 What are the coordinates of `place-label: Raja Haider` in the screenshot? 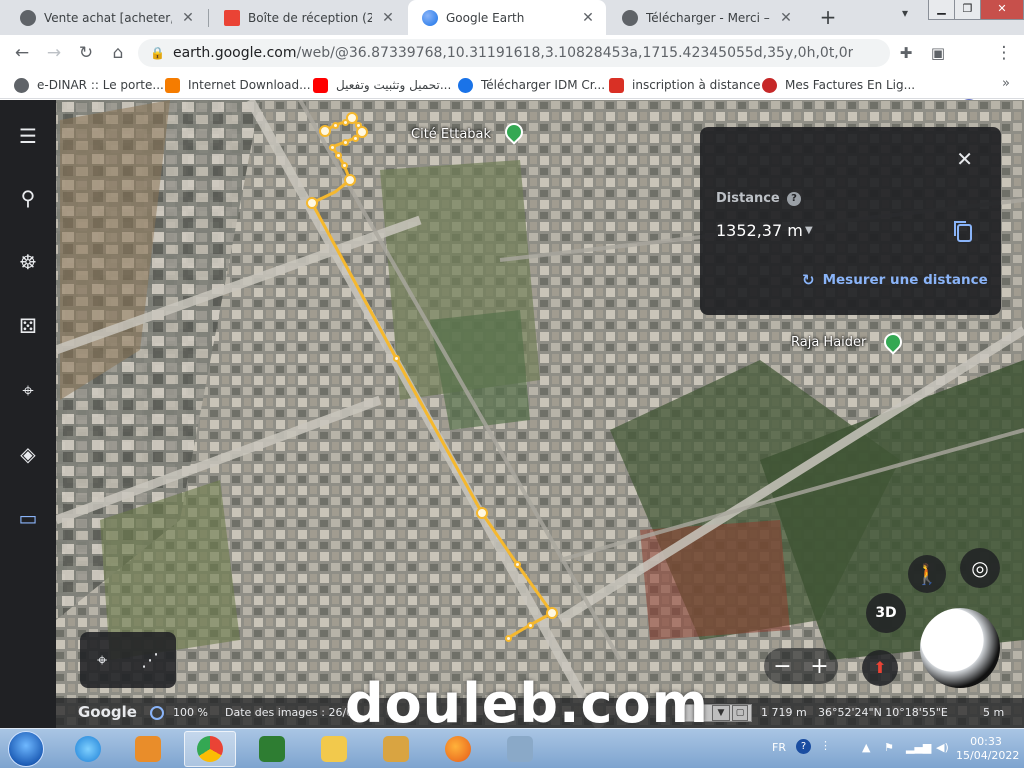 It's located at (828, 342).